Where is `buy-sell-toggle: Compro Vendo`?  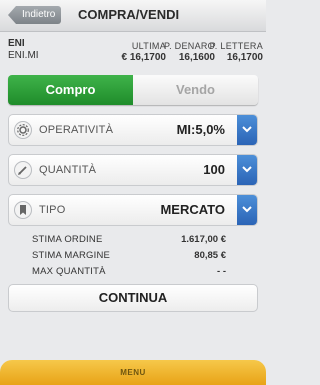
buy-sell-toggle: Compro Vendo is located at coordinates (133, 90).